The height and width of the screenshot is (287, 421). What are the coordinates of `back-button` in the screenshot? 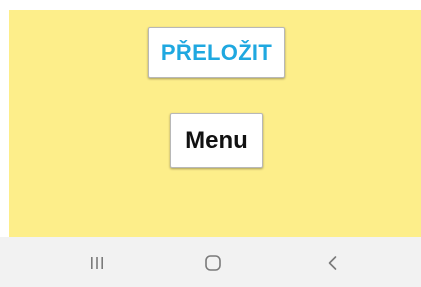 It's located at (333, 263).